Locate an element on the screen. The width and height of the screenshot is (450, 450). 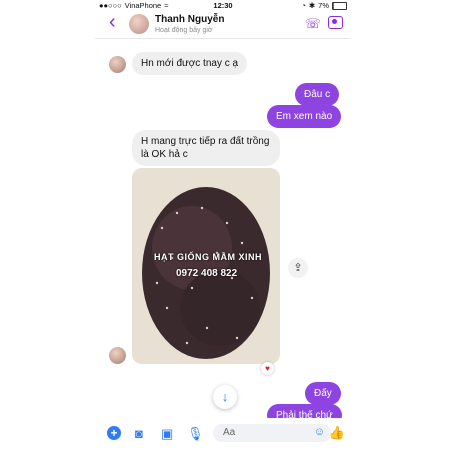
contact-name: Thanh Nguyễn is located at coordinates (189, 19).